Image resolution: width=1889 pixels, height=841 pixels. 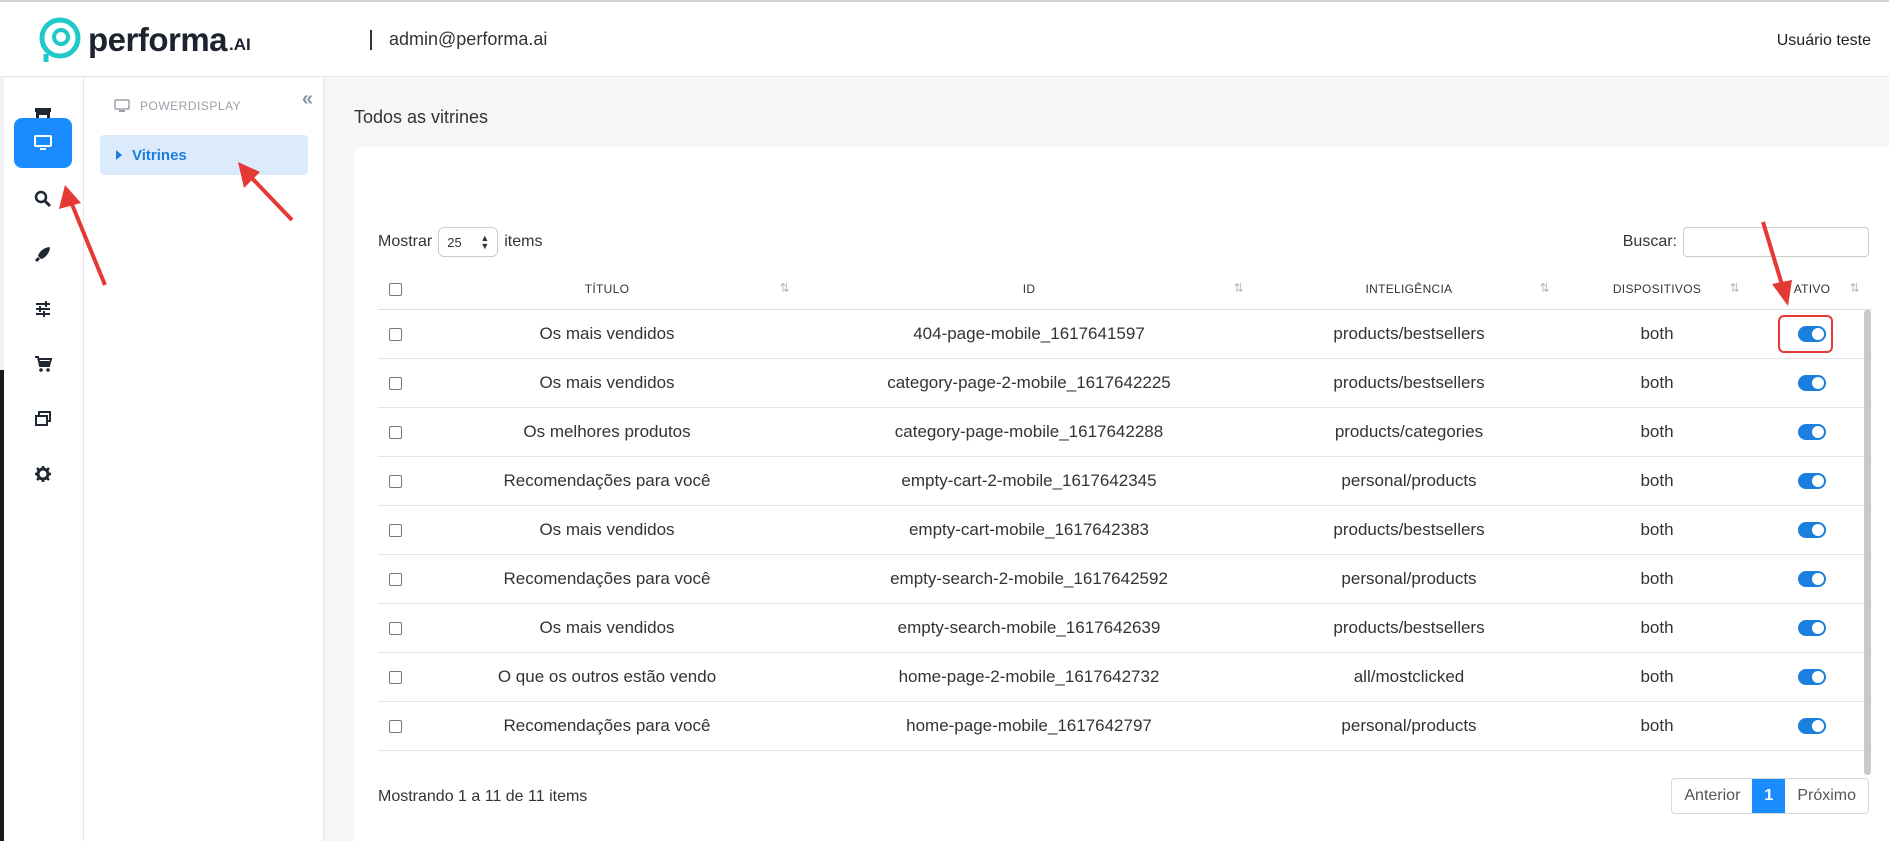 What do you see at coordinates (1776, 242) in the screenshot?
I see `search-input` at bounding box center [1776, 242].